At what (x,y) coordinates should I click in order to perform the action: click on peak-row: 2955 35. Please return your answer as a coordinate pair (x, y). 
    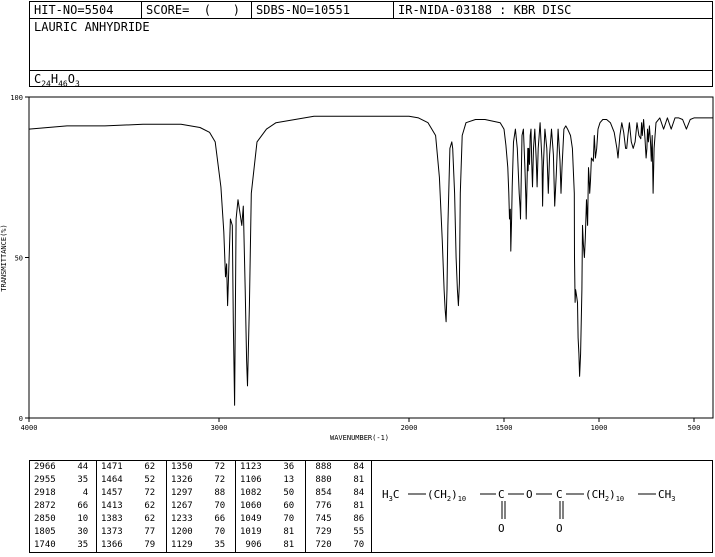
    Looking at the image, I should click on (63, 480).